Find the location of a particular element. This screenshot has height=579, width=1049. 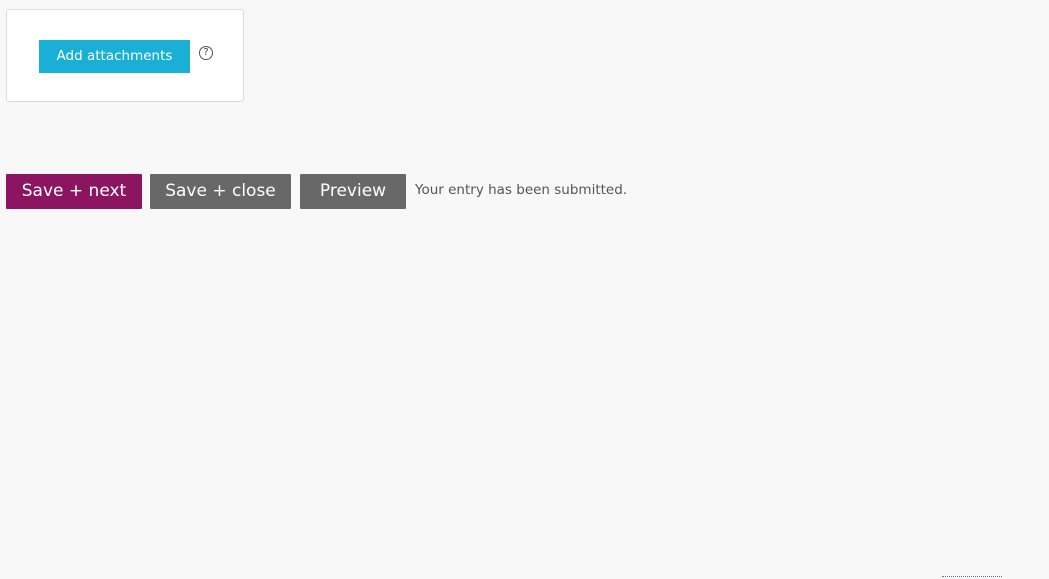

save-next-button: Save + next is located at coordinates (74, 191).